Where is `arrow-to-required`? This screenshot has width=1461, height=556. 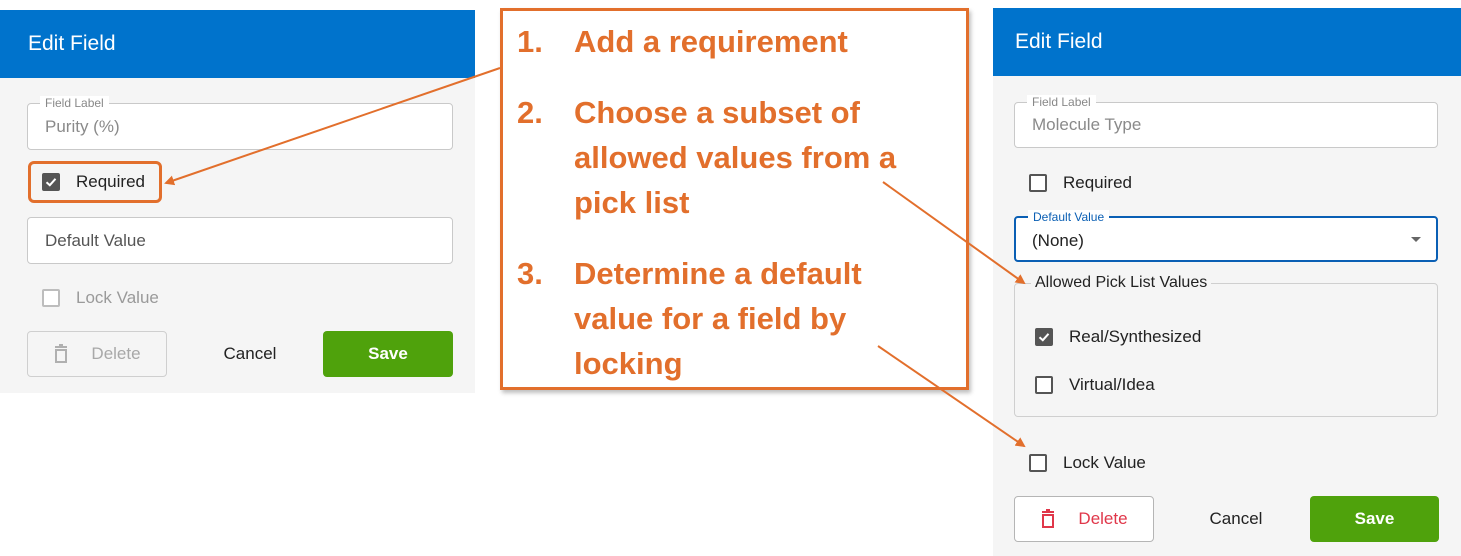
arrow-to-required is located at coordinates (332, 126).